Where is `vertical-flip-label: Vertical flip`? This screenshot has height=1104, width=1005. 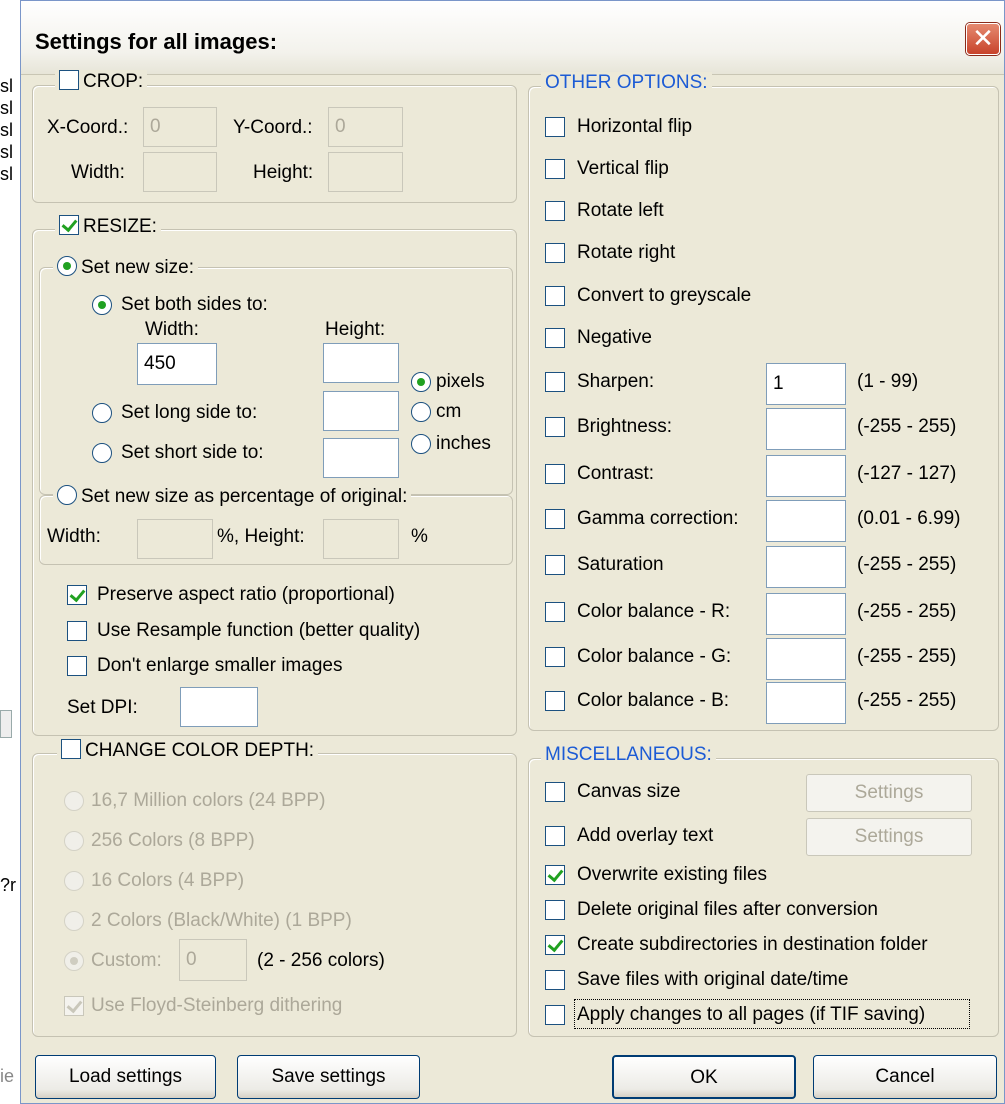
vertical-flip-label: Vertical flip is located at coordinates (623, 168).